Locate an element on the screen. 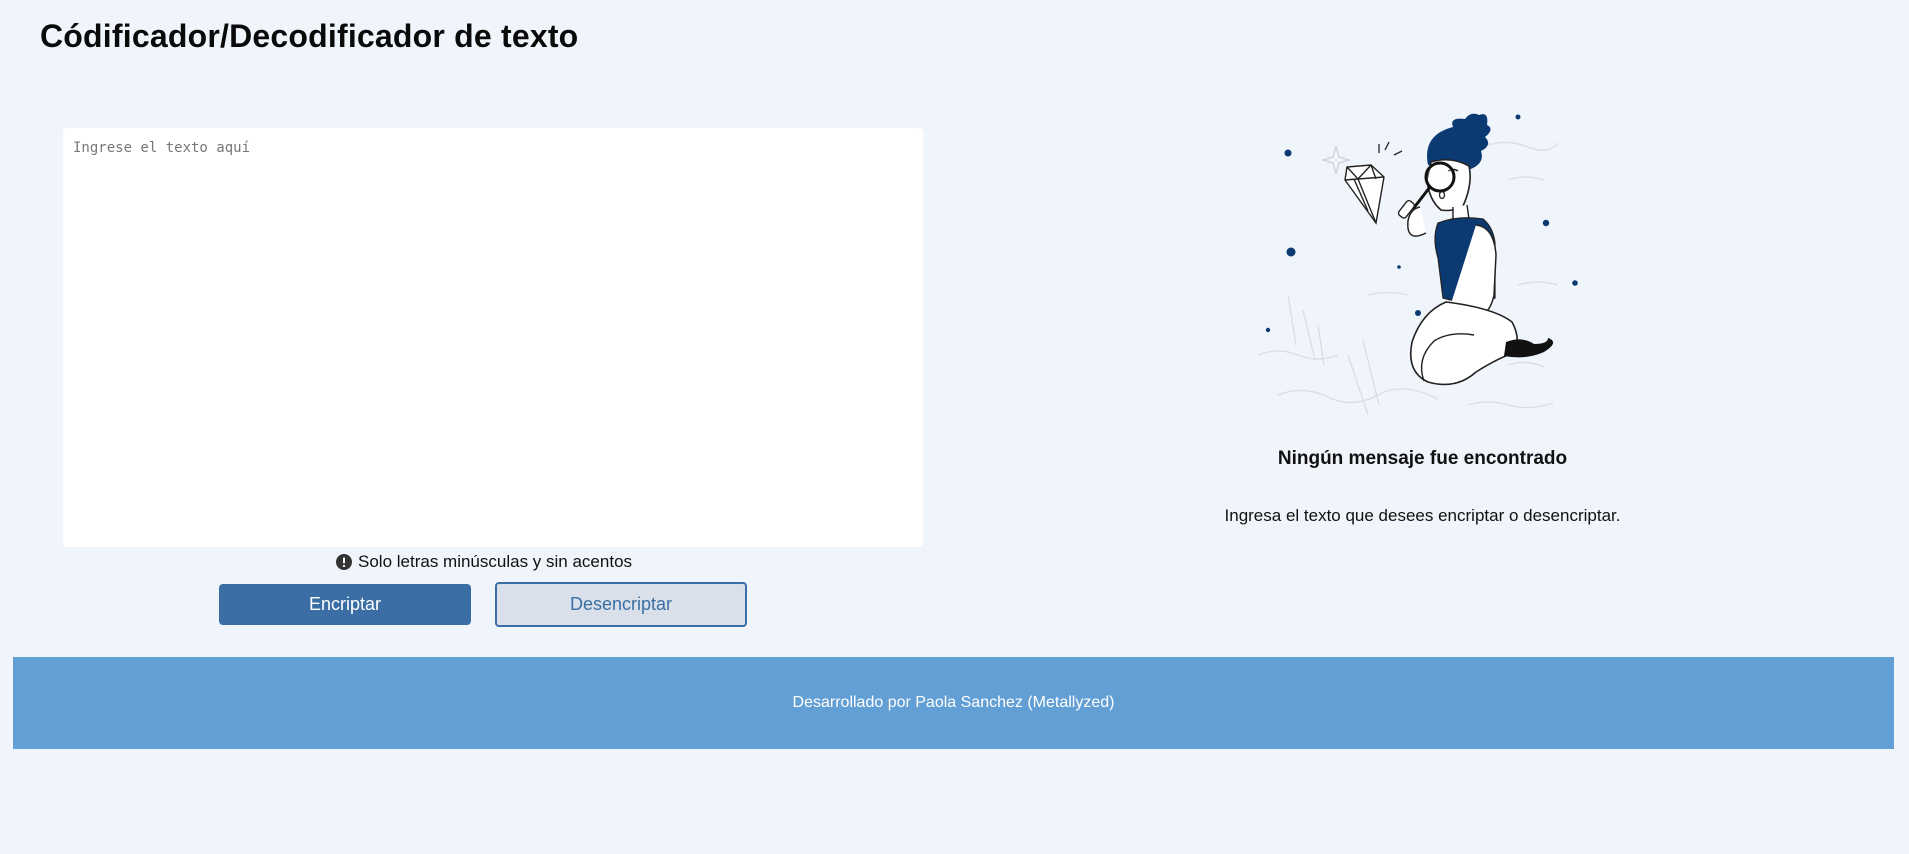 The image size is (1909, 854). empty-state-title: Ningún mensaje fue encontrado is located at coordinates (1422, 458).